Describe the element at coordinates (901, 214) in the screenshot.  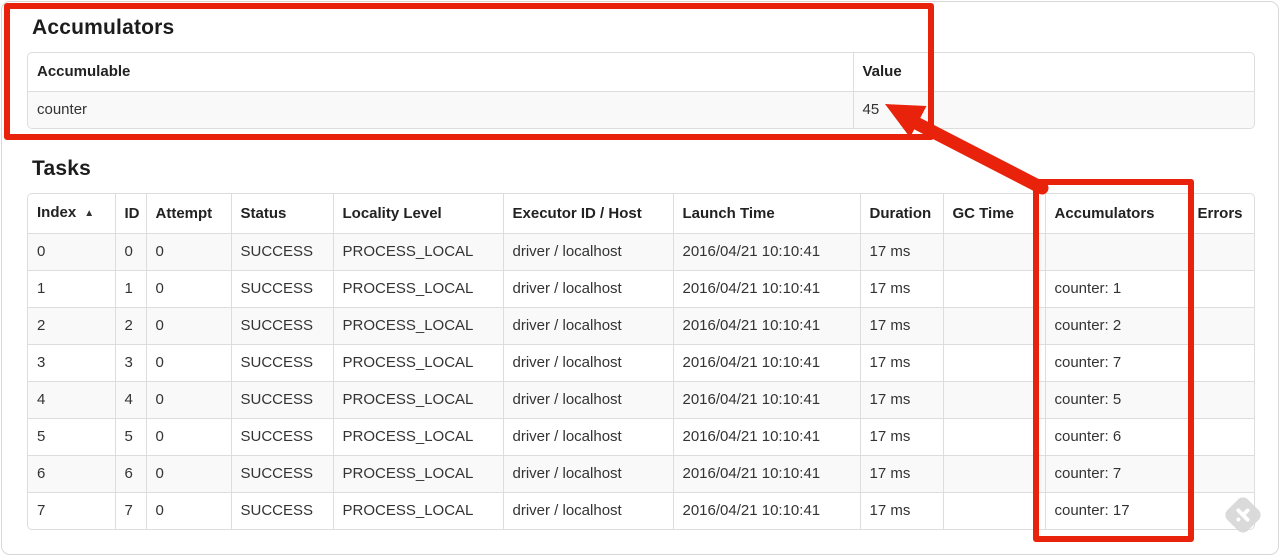
I see `column-header-duration: Duration` at that location.